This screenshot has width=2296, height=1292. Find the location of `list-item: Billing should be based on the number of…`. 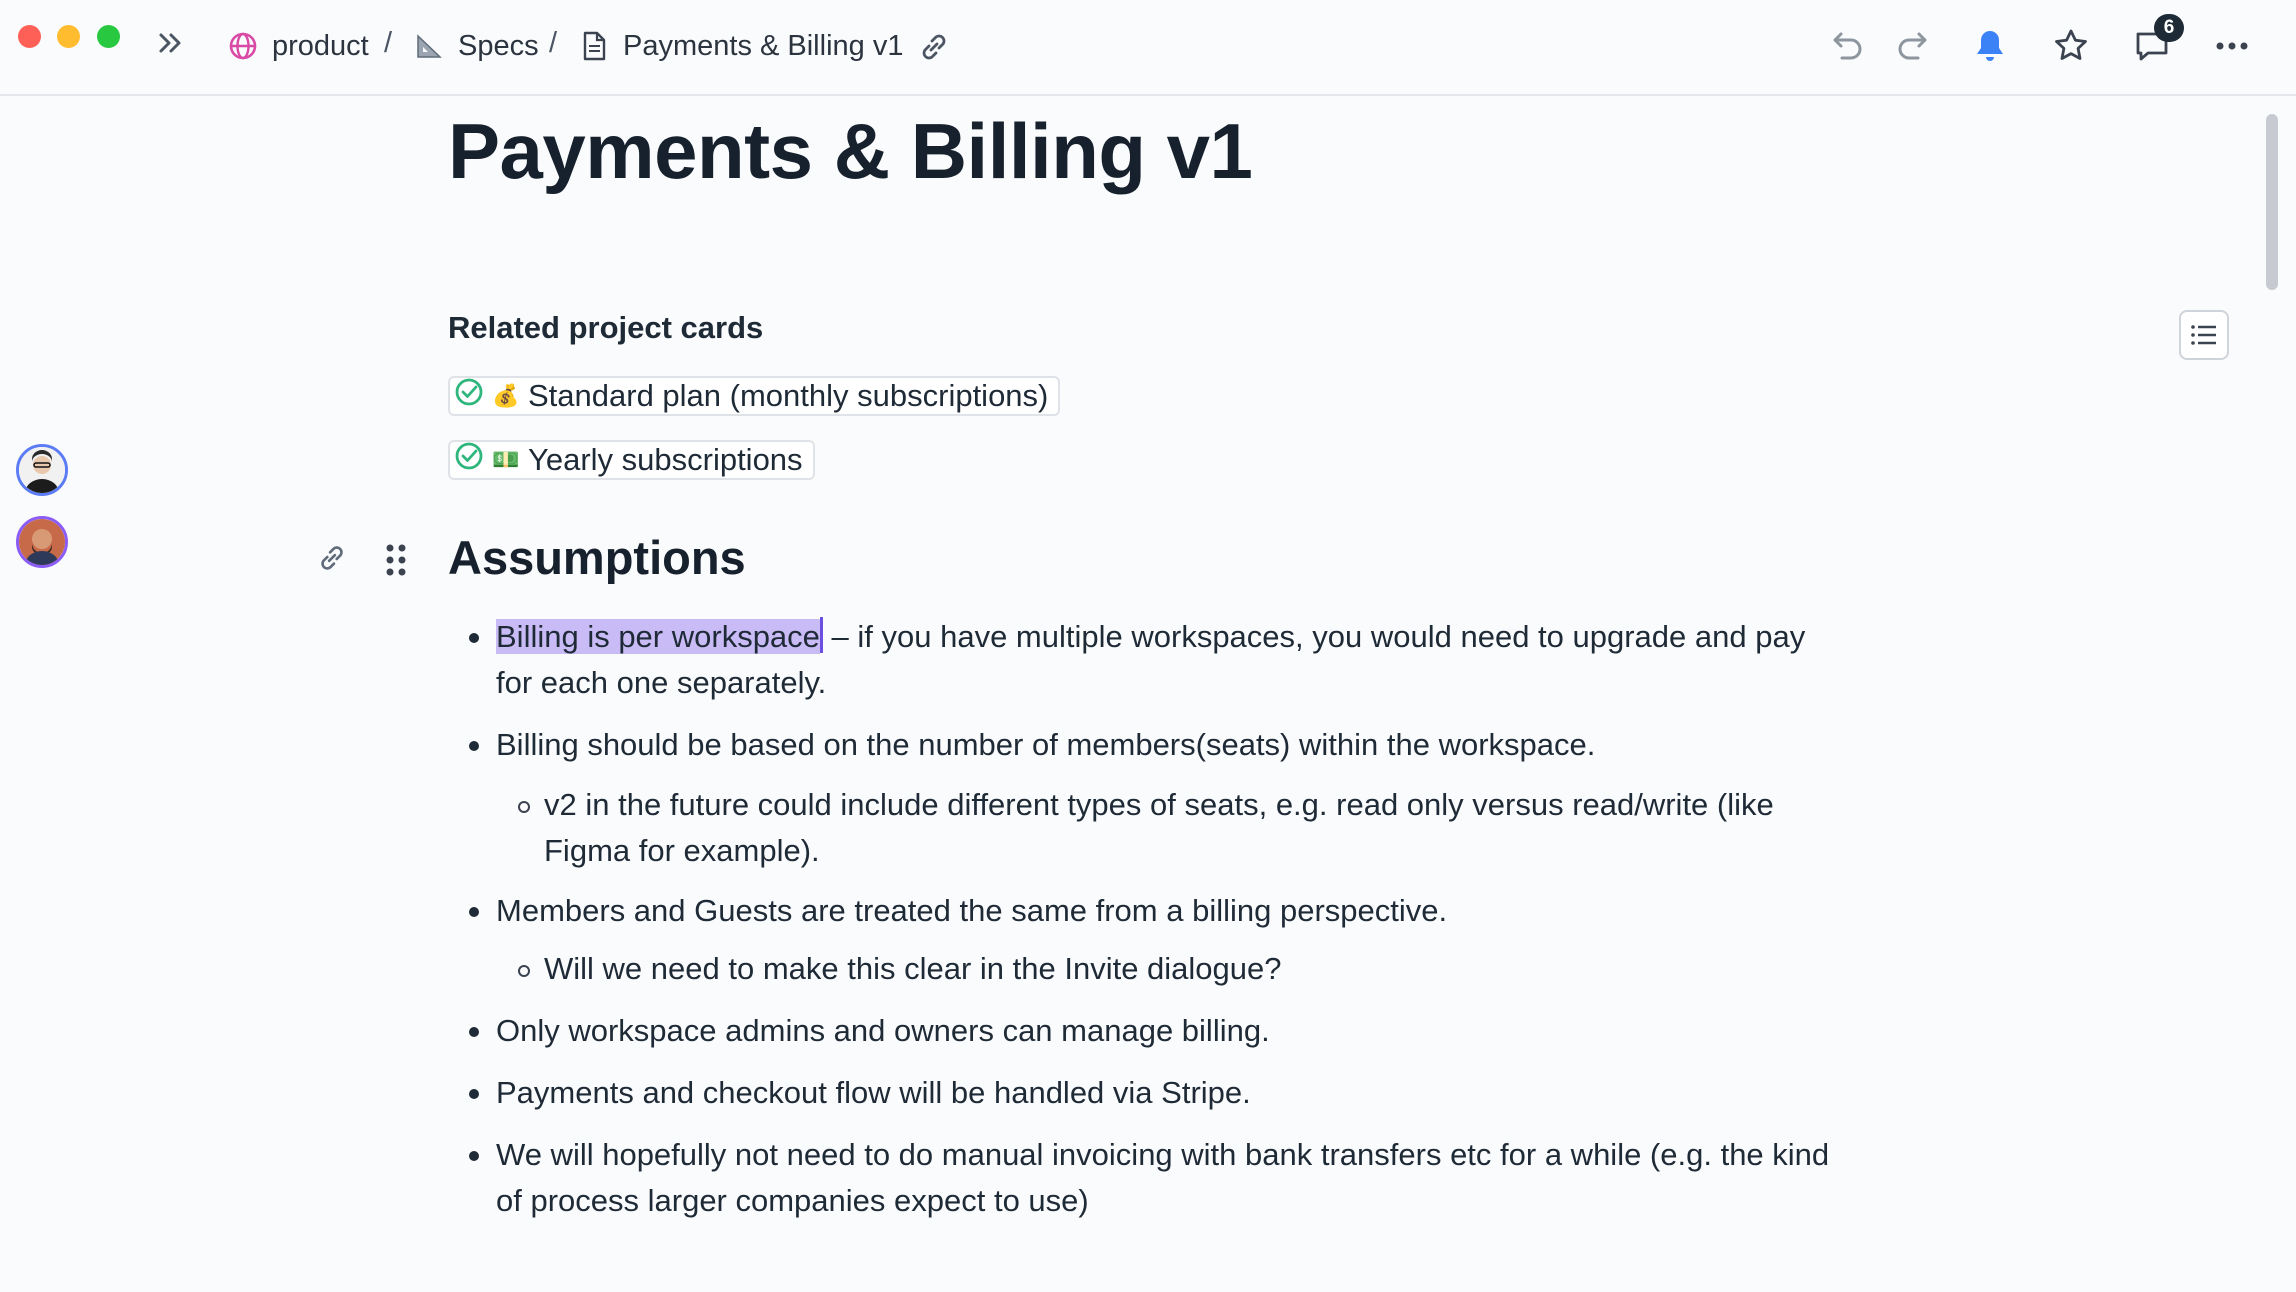

list-item: Billing should be based on the number of… is located at coordinates (1152, 745).